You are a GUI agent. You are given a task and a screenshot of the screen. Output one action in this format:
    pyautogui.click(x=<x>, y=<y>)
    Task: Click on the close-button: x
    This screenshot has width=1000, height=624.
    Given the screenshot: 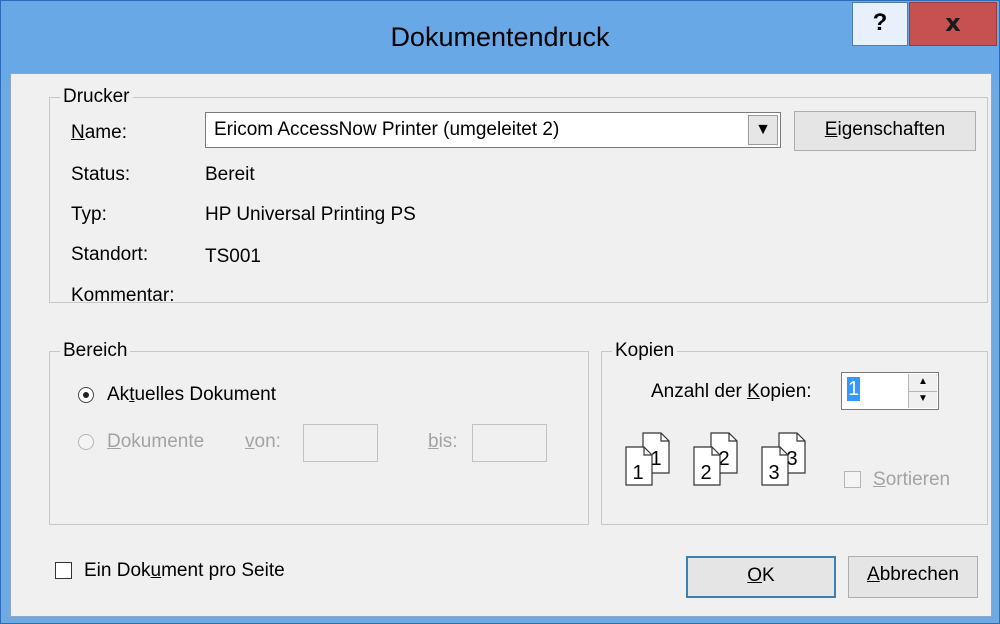 What is the action you would take?
    pyautogui.click(x=953, y=24)
    